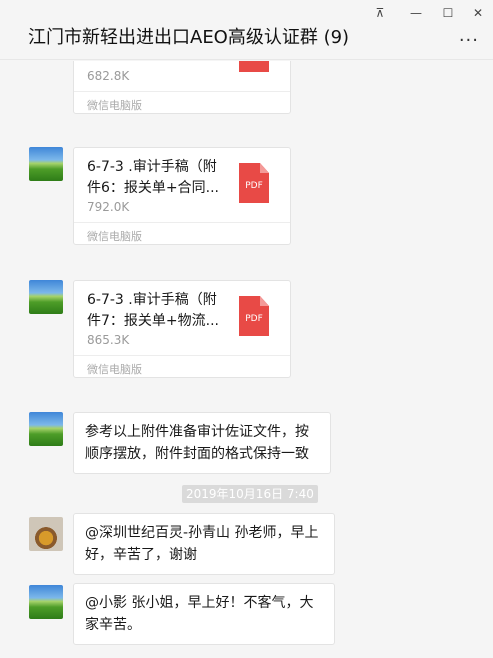 Image resolution: width=493 pixels, height=658 pixels. What do you see at coordinates (204, 614) in the screenshot?
I see `text-message-bubble: @小影 张小姐，早上好！不客气，大家辛苦。` at bounding box center [204, 614].